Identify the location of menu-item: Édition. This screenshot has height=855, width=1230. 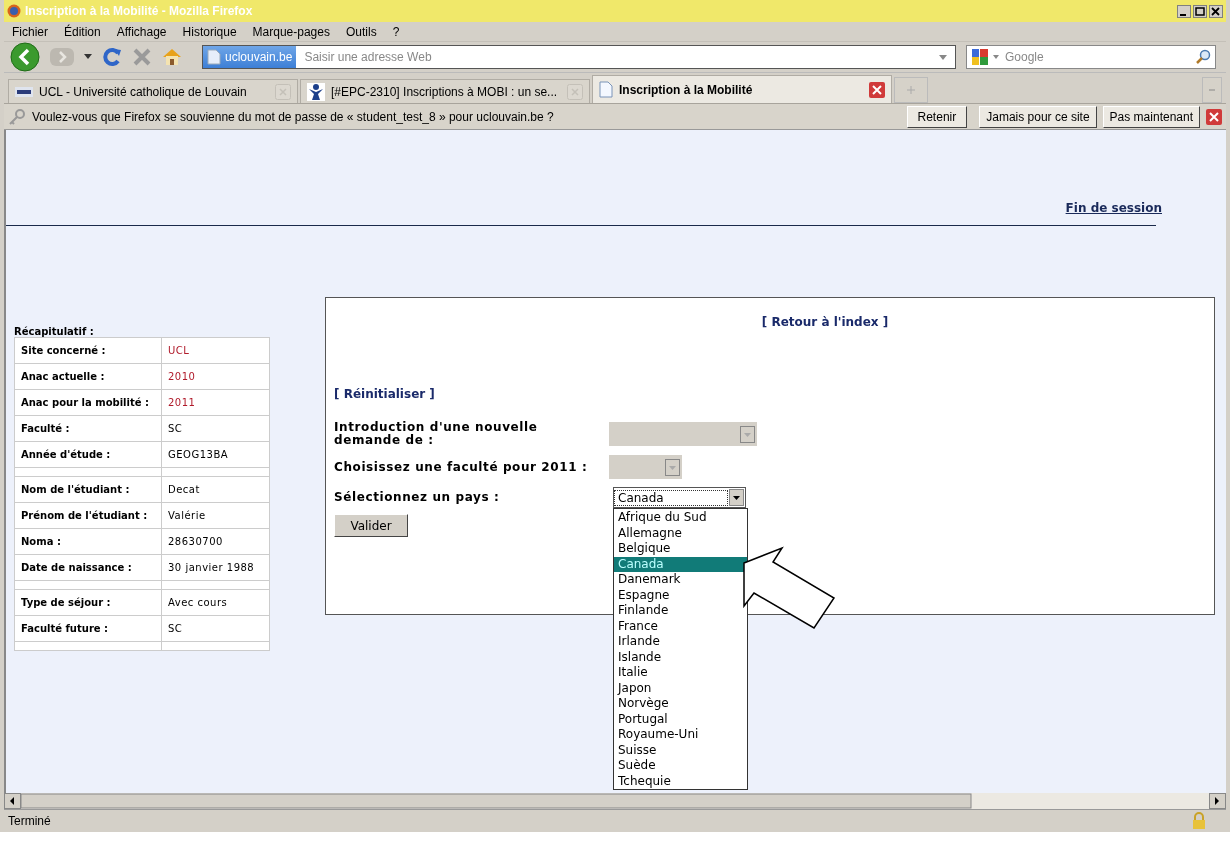
(82, 31).